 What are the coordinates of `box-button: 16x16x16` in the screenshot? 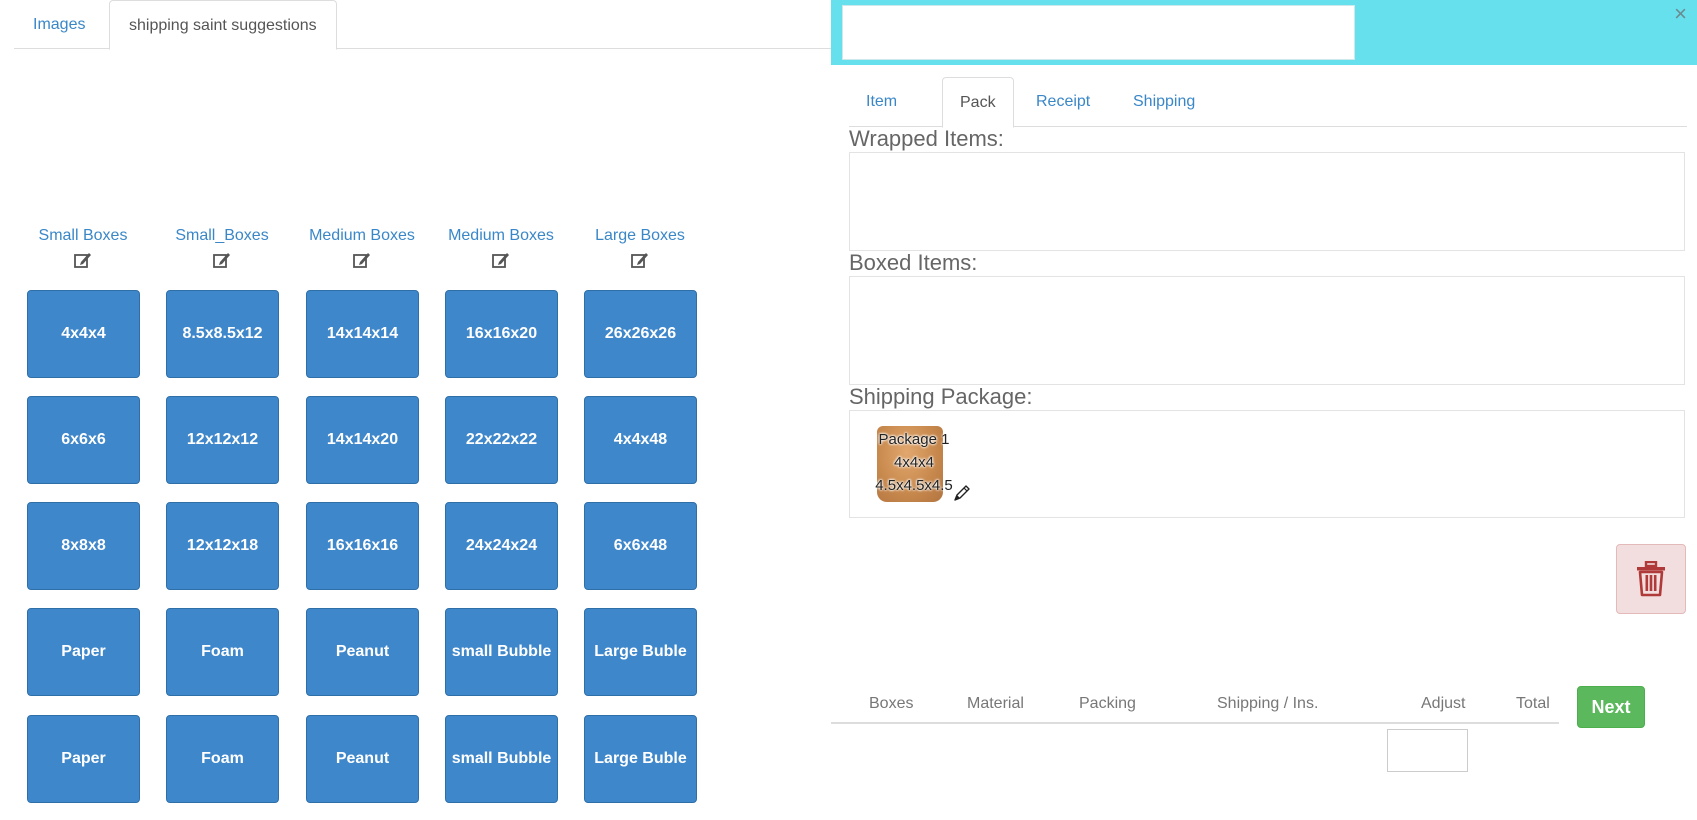 It's located at (362, 546).